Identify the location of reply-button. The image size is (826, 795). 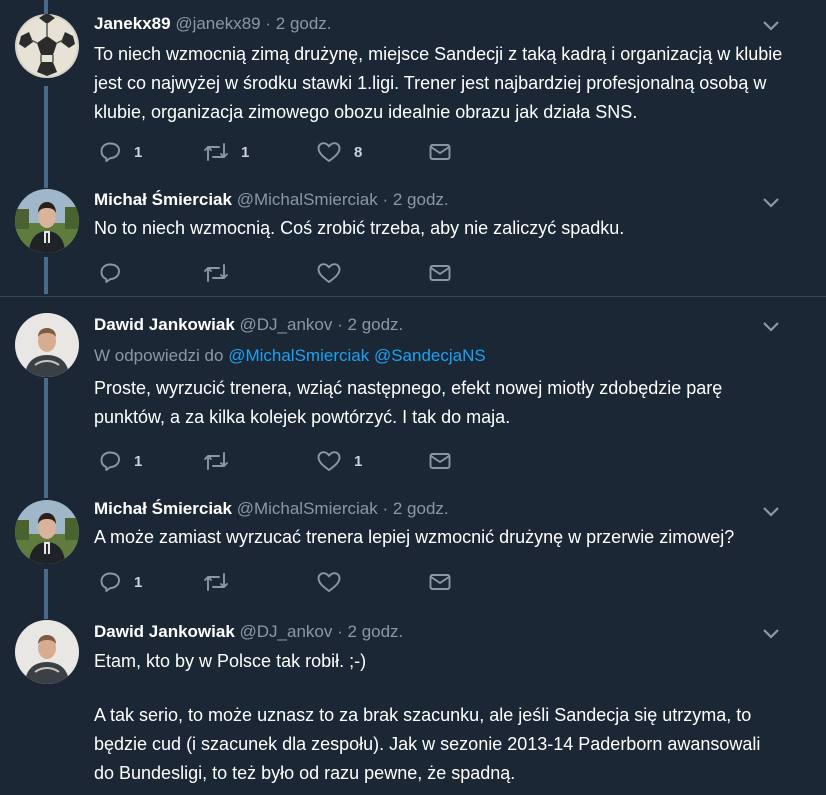
(110, 273).